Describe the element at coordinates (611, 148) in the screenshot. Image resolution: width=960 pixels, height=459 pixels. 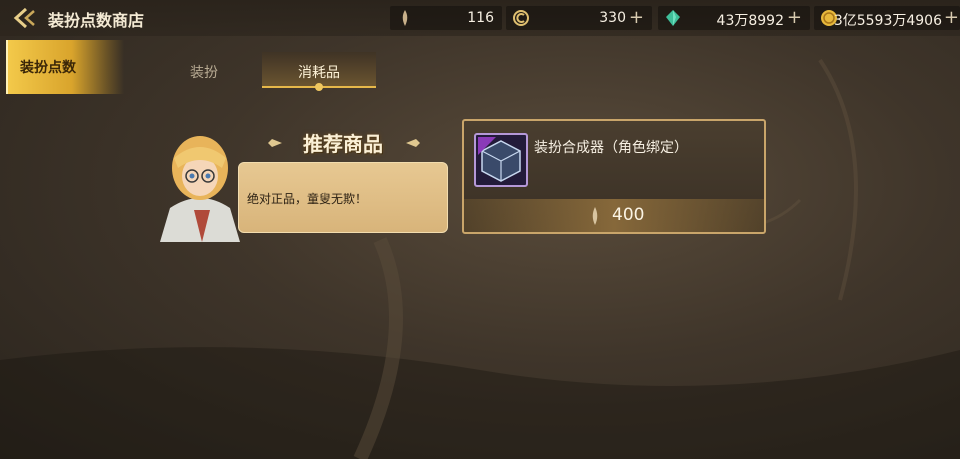
I see `item-name: 装扮合成器（角色绑定）` at that location.